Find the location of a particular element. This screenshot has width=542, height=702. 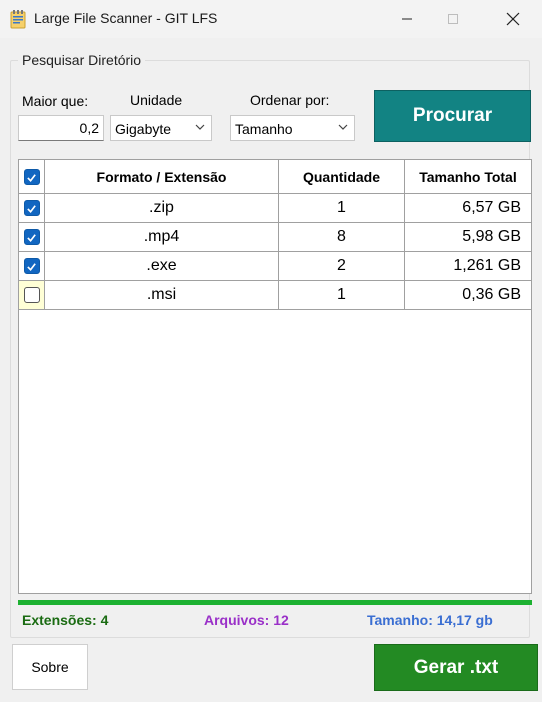

table-row: .zip 1 6,57 GB is located at coordinates (275, 208).